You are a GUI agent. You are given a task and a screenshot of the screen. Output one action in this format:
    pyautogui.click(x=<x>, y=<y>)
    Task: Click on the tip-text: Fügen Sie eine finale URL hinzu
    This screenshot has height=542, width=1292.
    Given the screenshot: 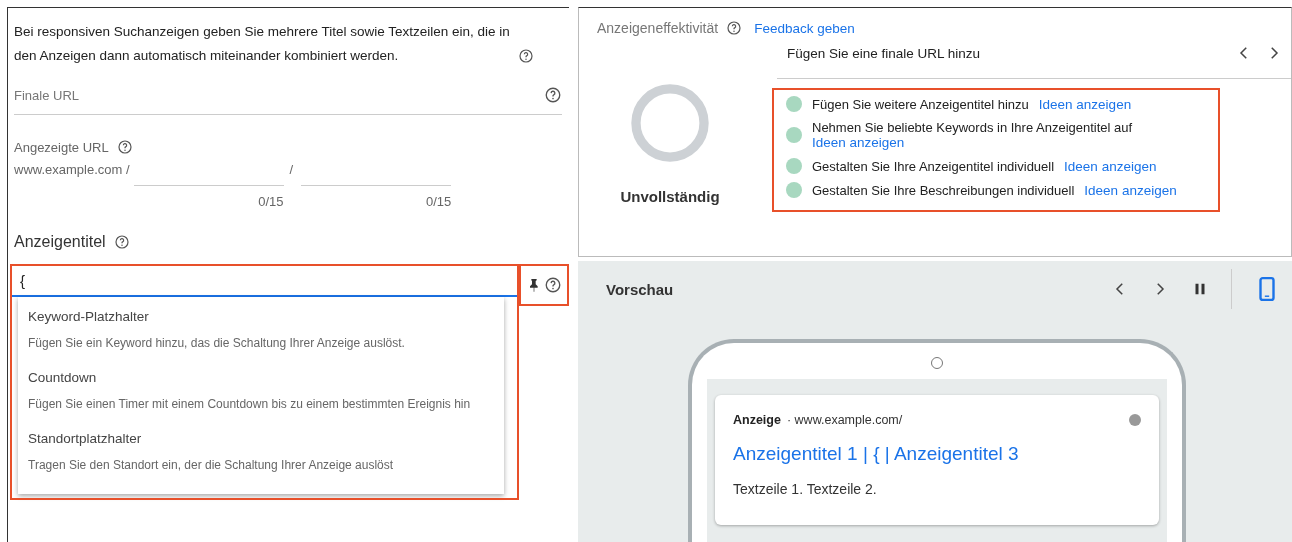 What is the action you would take?
    pyautogui.click(x=884, y=53)
    